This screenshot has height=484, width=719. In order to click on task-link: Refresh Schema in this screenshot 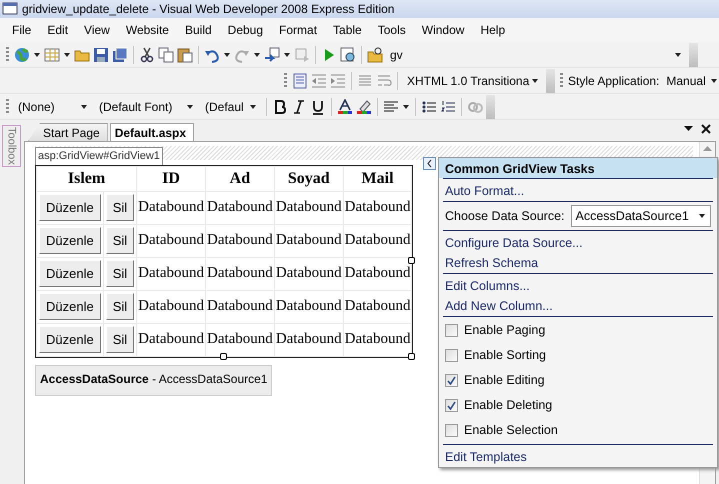, I will do `click(578, 262)`.